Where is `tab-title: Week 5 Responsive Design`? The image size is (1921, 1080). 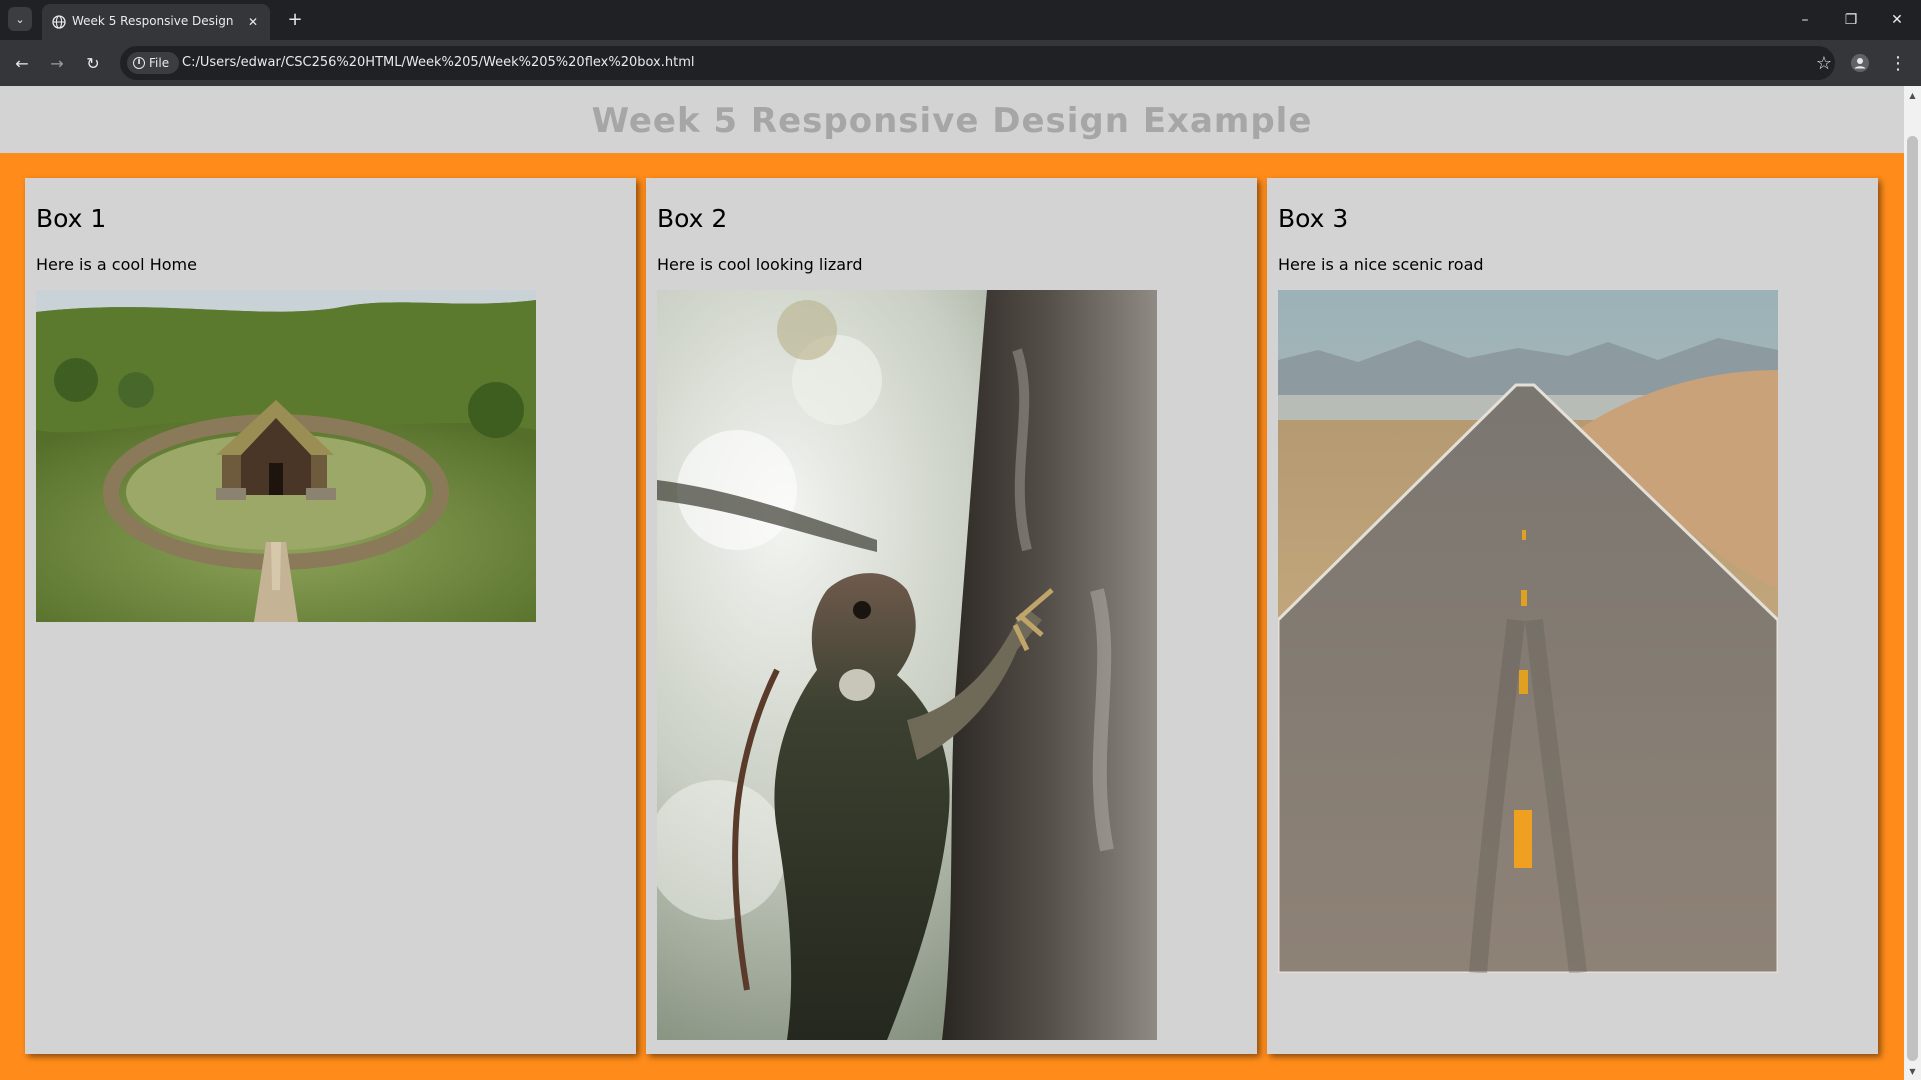
tab-title: Week 5 Responsive Design is located at coordinates (153, 21).